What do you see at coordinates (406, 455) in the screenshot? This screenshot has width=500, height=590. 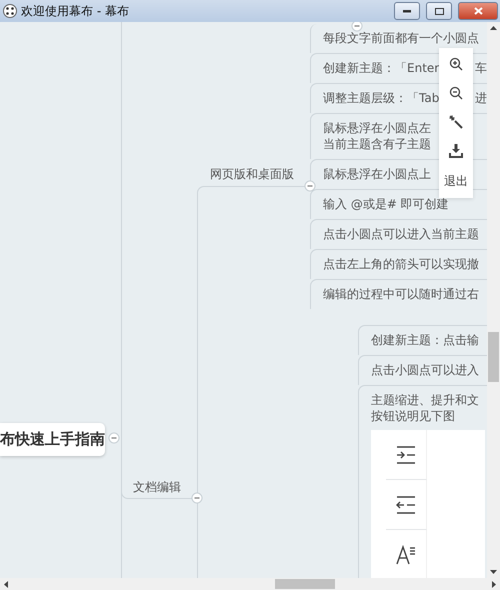 I see `indent-icon` at bounding box center [406, 455].